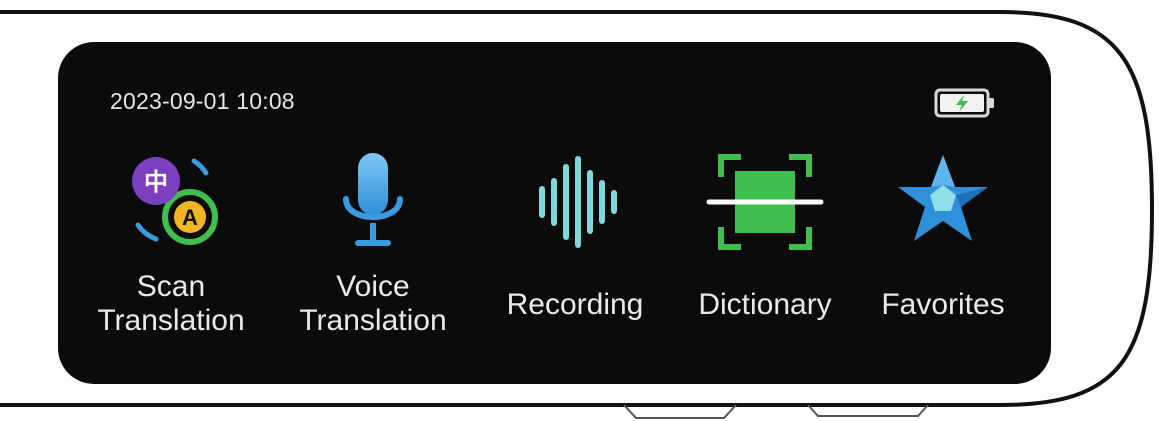  Describe the element at coordinates (156, 182) in the screenshot. I see `badge-chinese-char: 中` at that location.